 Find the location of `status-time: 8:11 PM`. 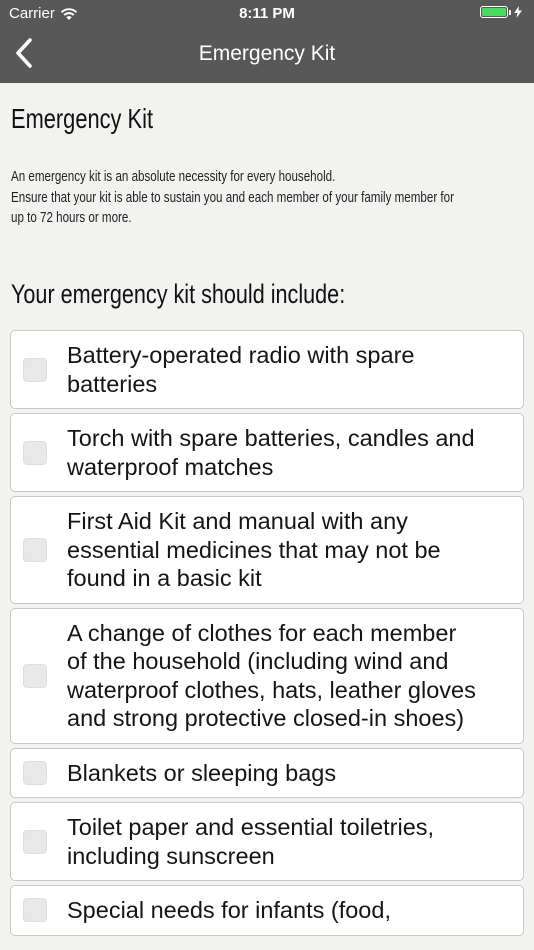

status-time: 8:11 PM is located at coordinates (267, 13).